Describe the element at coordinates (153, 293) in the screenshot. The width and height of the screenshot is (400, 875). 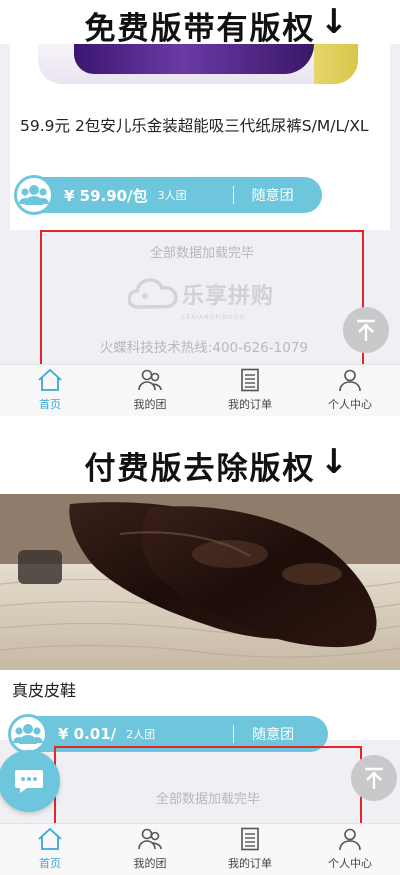
I see `cloud-logo-icon` at that location.